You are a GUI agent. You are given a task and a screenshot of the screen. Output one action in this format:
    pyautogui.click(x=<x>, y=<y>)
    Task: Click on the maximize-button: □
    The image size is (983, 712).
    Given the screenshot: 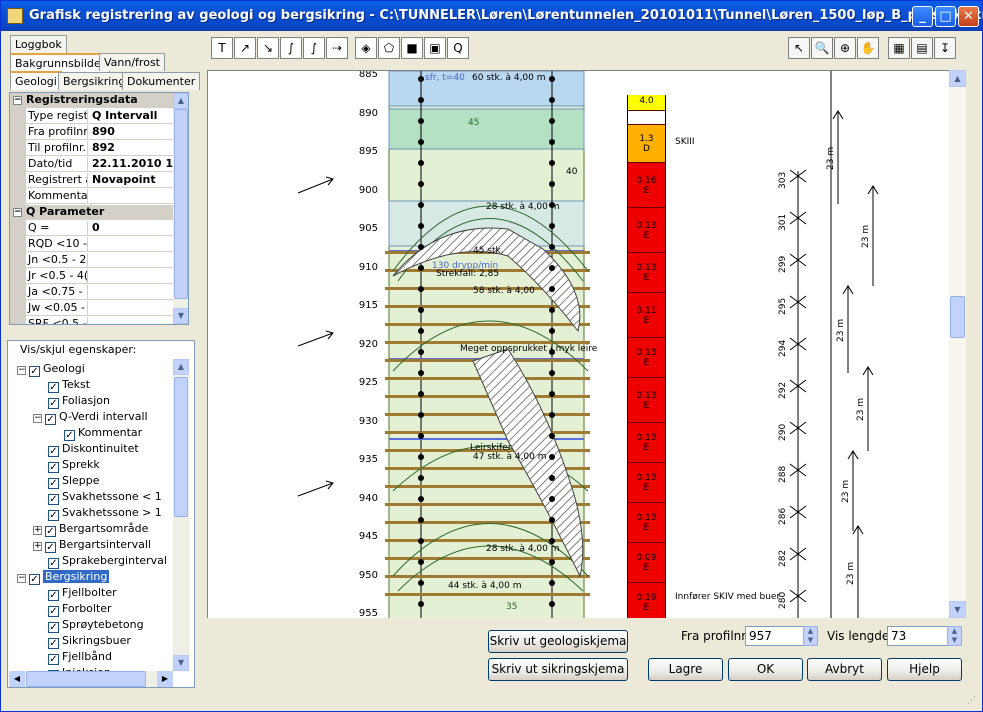 What is the action you would take?
    pyautogui.click(x=945, y=16)
    